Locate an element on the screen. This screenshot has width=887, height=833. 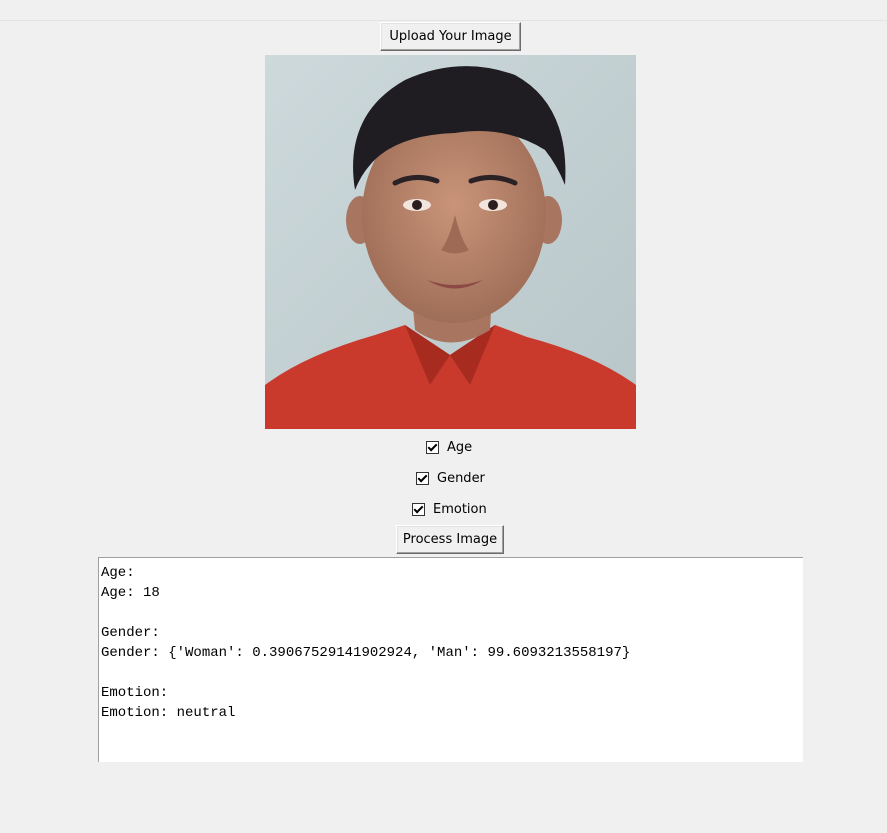
output-line: Age: is located at coordinates (118, 573).